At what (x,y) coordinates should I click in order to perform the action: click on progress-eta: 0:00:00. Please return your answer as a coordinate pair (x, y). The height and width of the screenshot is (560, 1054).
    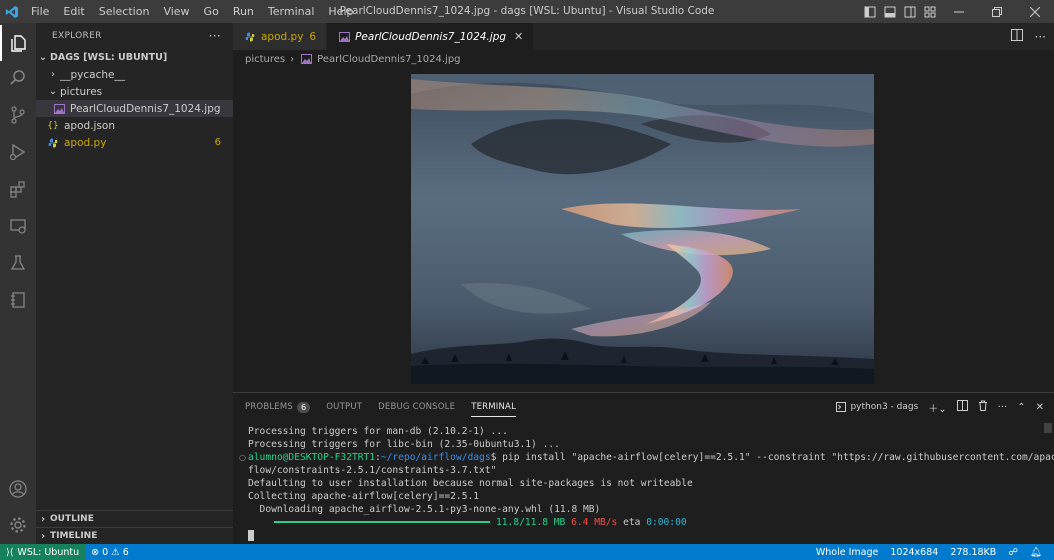
    Looking at the image, I should click on (666, 522).